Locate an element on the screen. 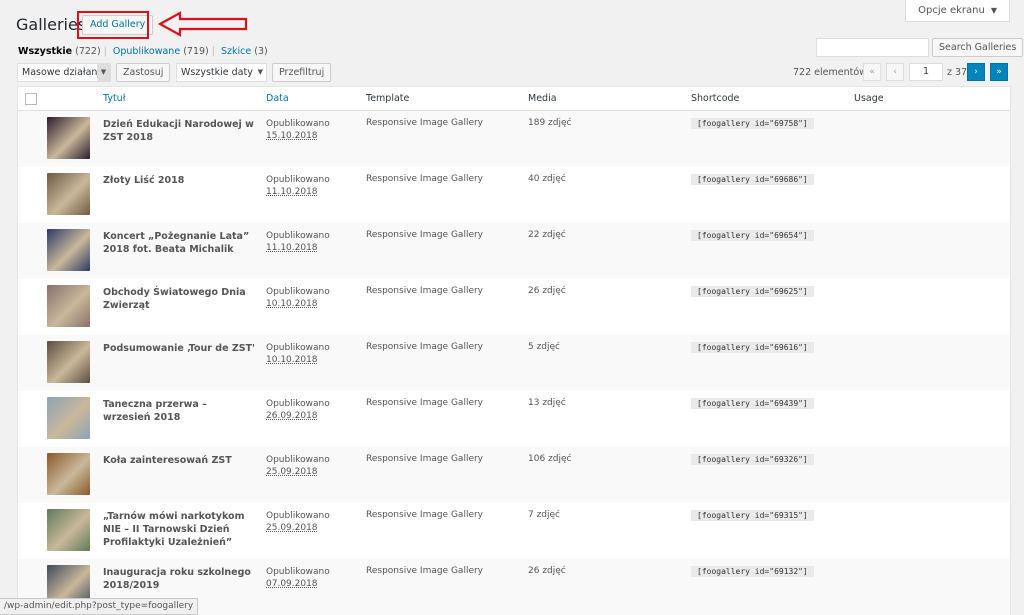 This screenshot has width=1024, height=615. bulk-actions-select: Masowe działania ▼ is located at coordinates (64, 72).